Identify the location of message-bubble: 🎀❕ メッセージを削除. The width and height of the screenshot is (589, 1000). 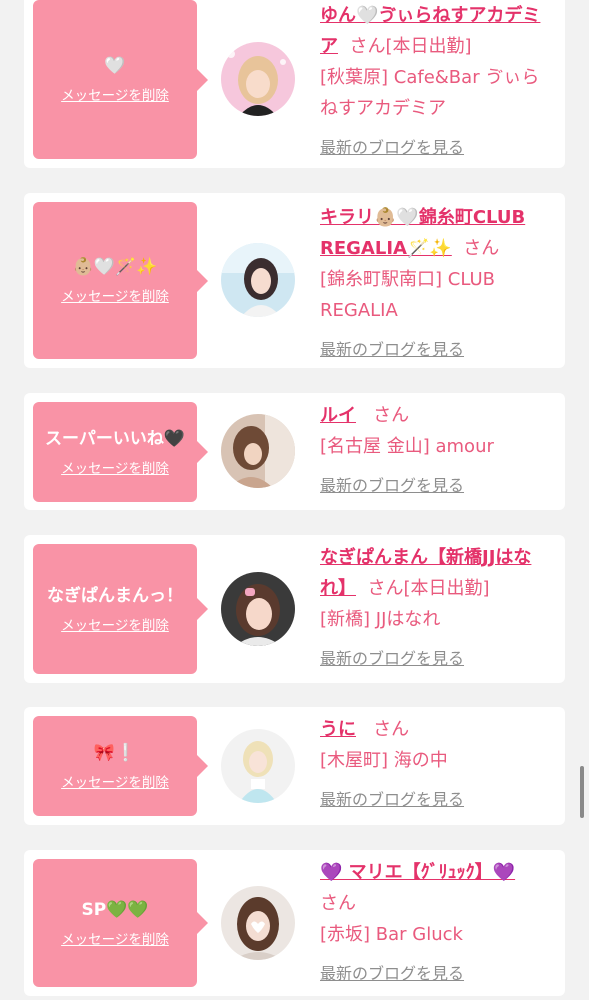
(120, 766).